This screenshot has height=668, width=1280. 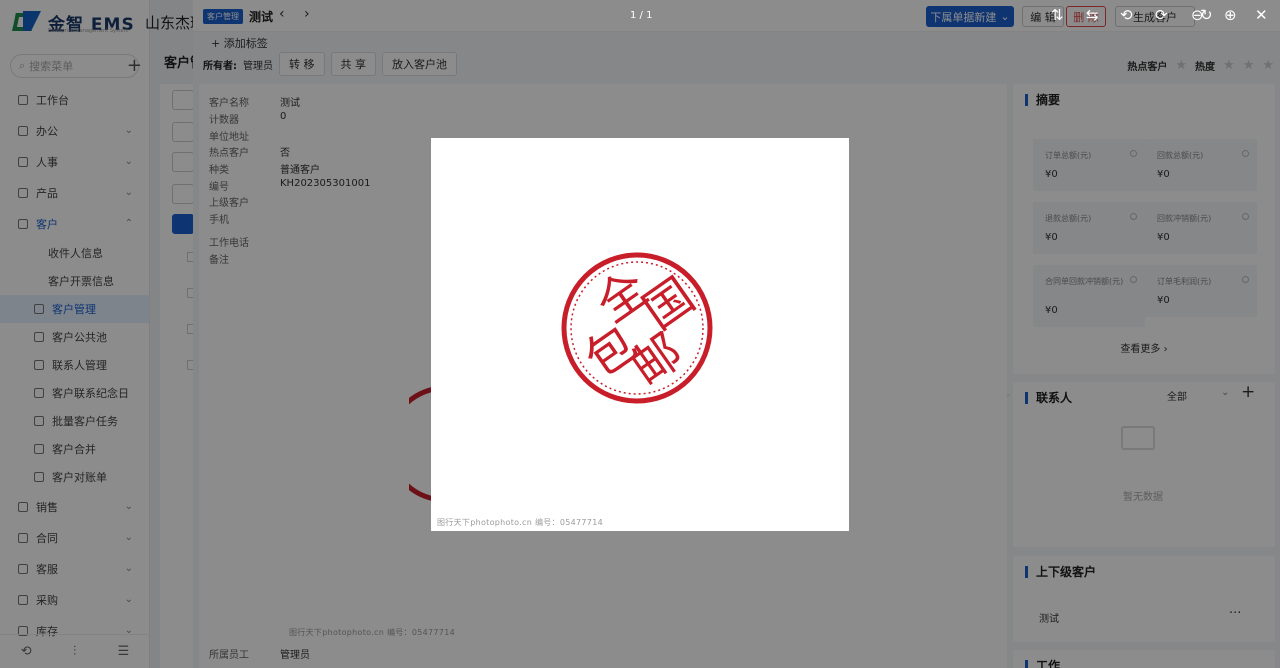 I want to click on image-viewer-toolbar: 1 / 1 ⇅ ⇆ ⟲ ⟳ ⊖ ↻ ⊕ ✕, so click(x=640, y=16).